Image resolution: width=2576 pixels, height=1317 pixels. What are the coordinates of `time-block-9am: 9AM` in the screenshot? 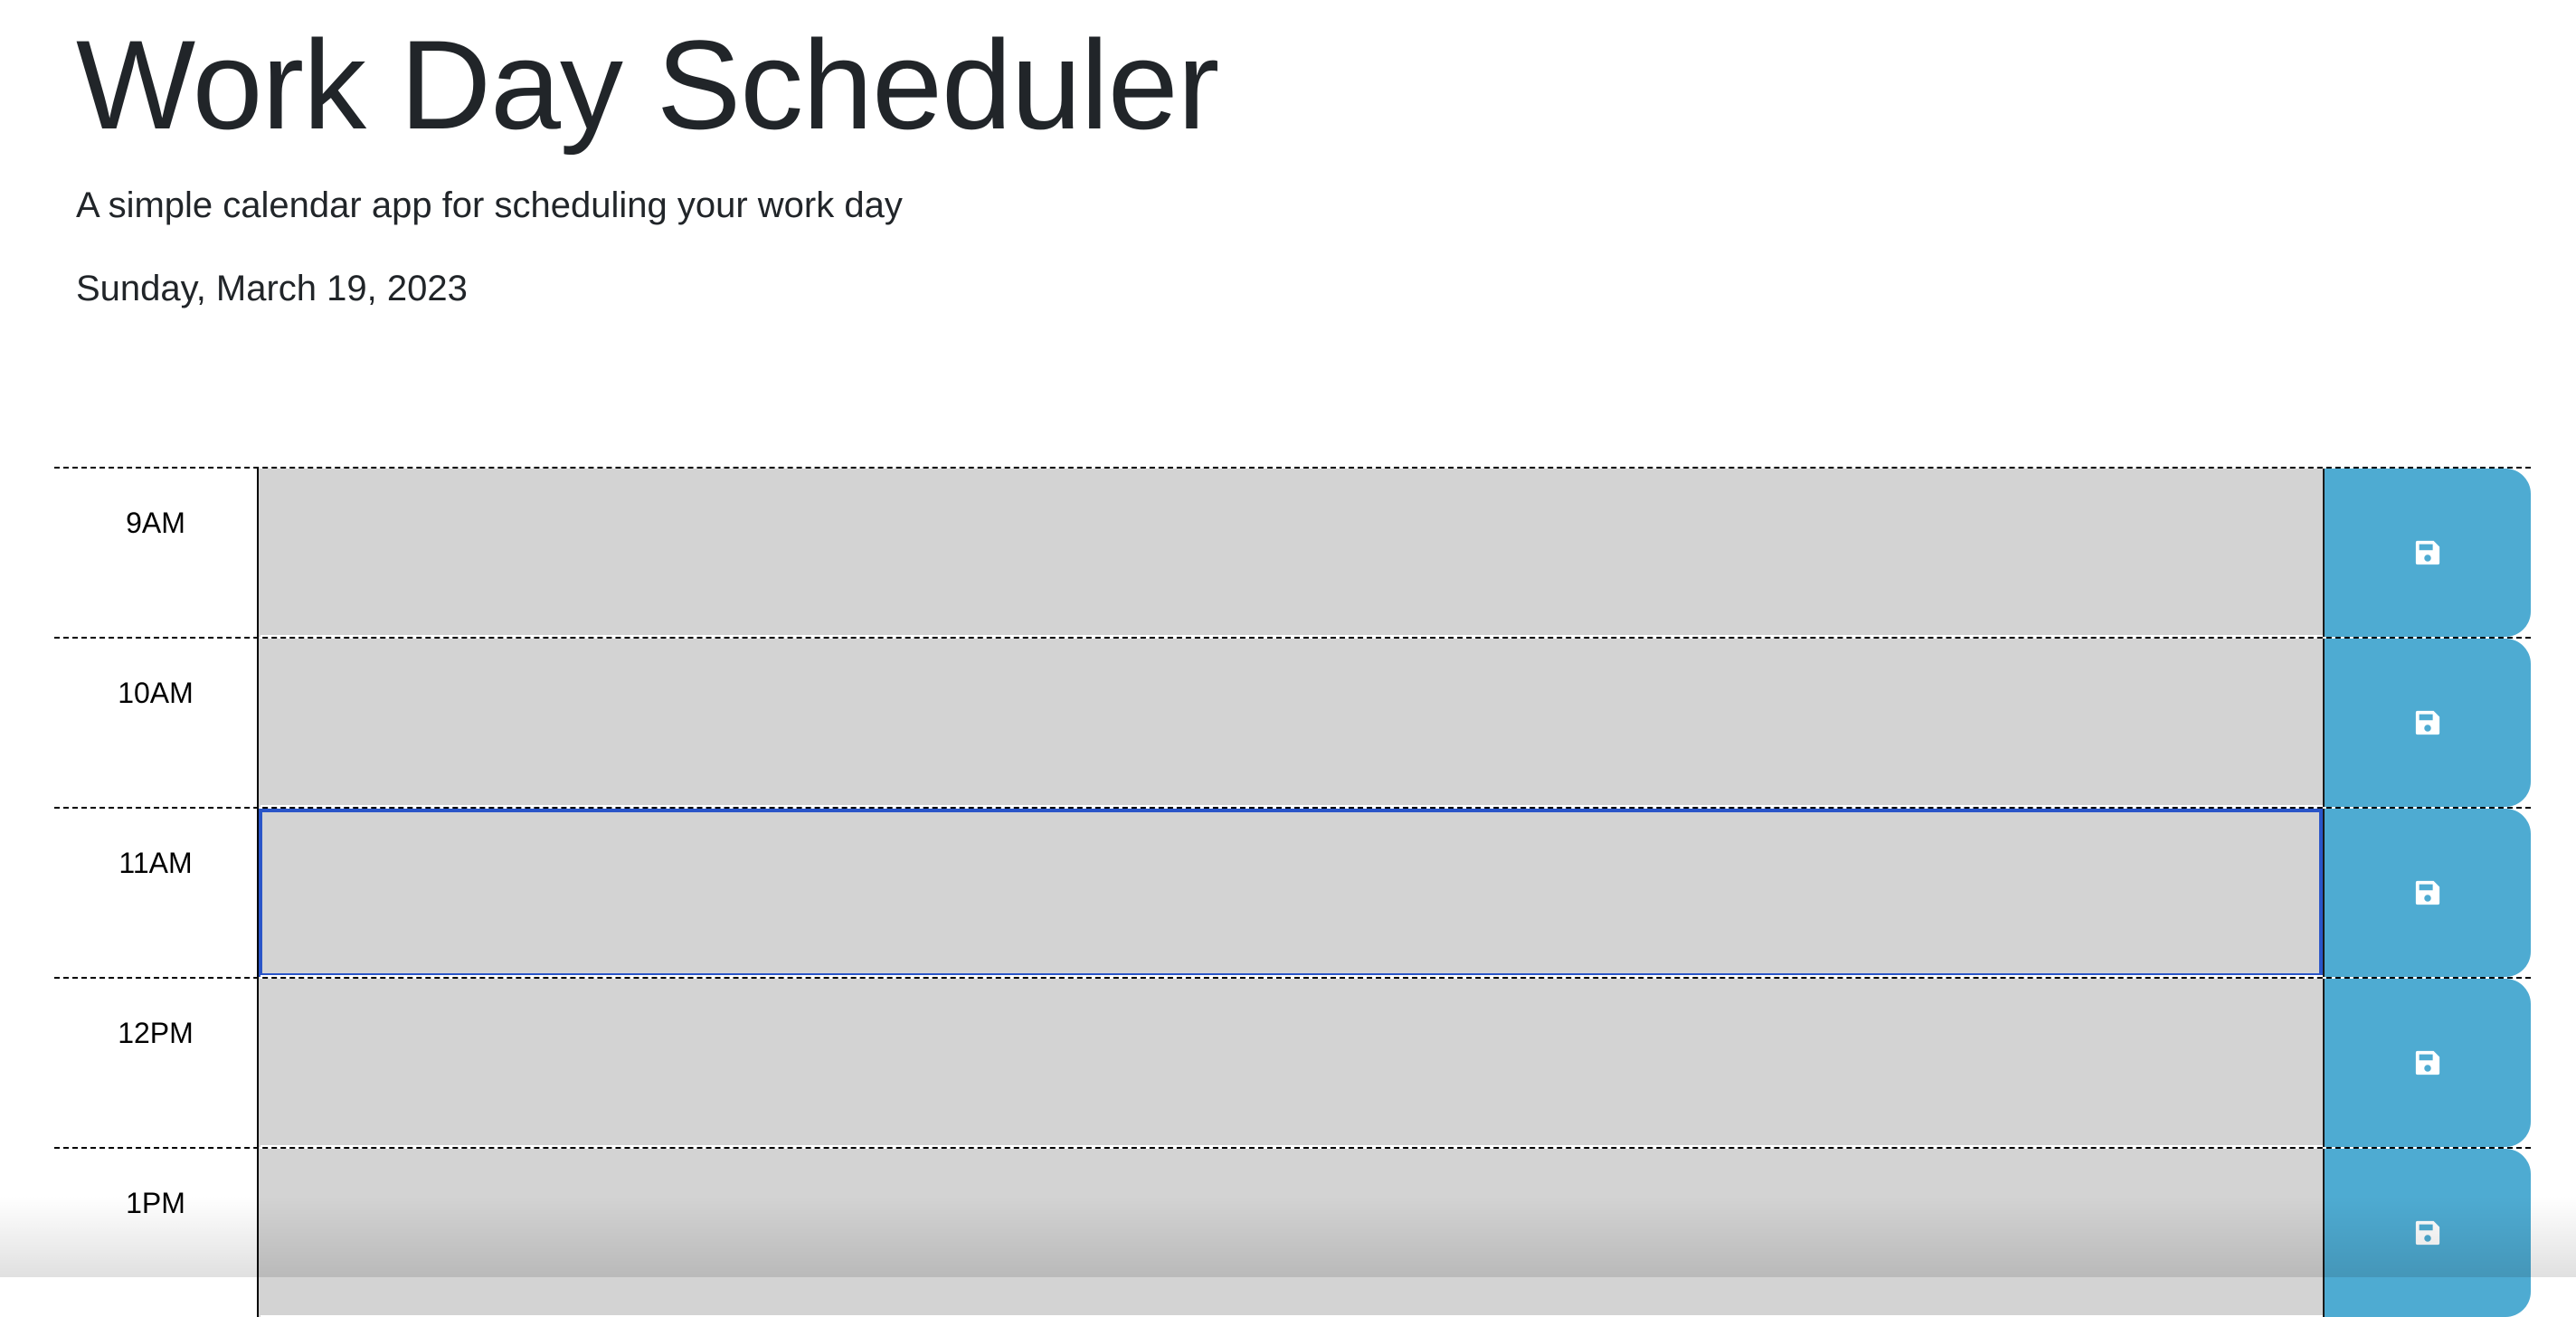 It's located at (1293, 552).